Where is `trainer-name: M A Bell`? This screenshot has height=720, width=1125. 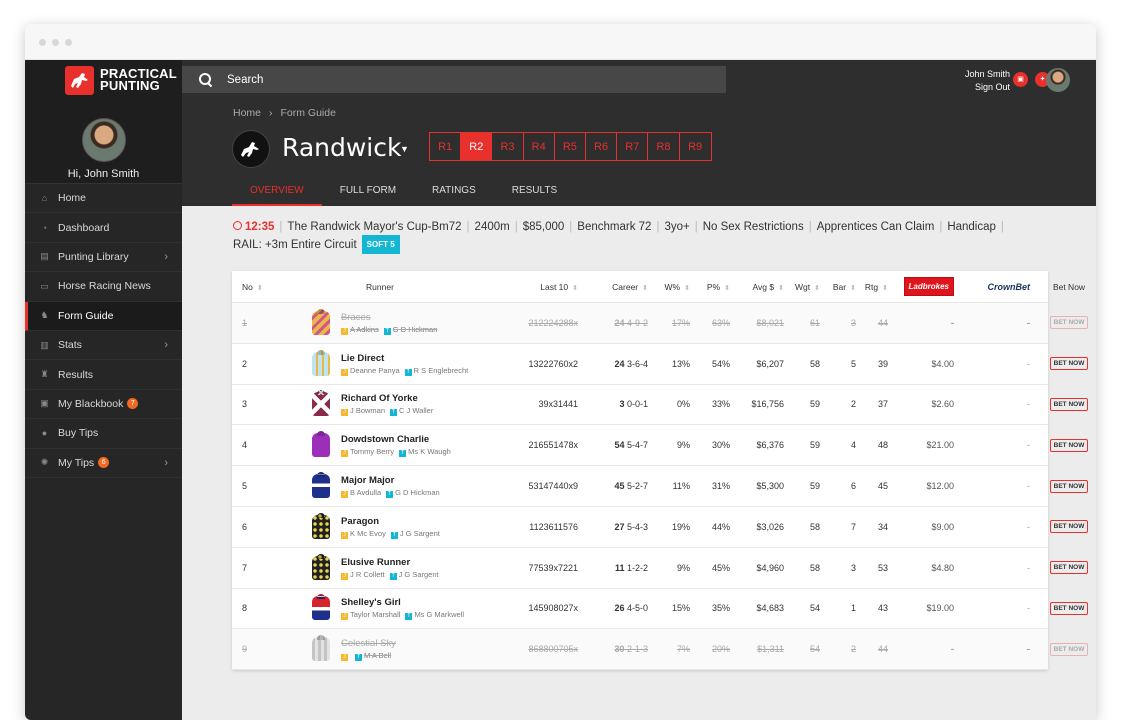 trainer-name: M A Bell is located at coordinates (377, 655).